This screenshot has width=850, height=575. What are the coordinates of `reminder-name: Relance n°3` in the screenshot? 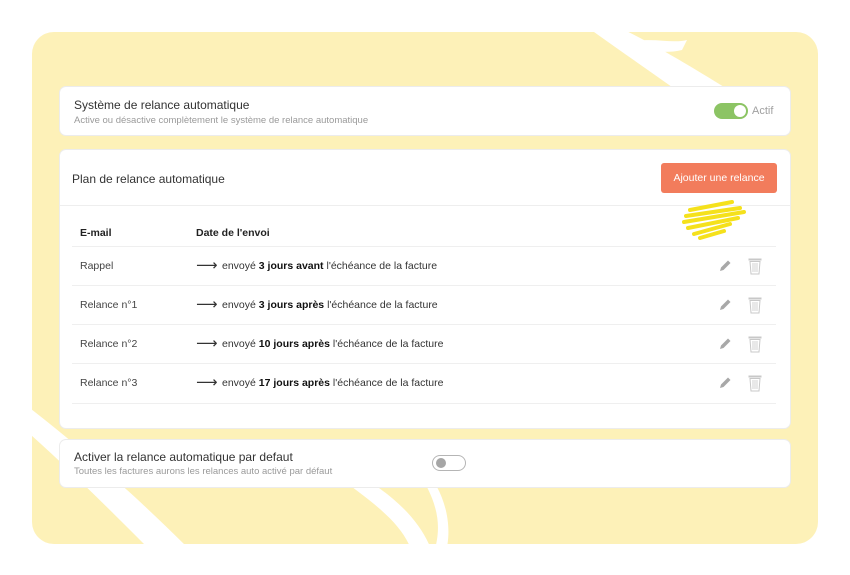 It's located at (109, 383).